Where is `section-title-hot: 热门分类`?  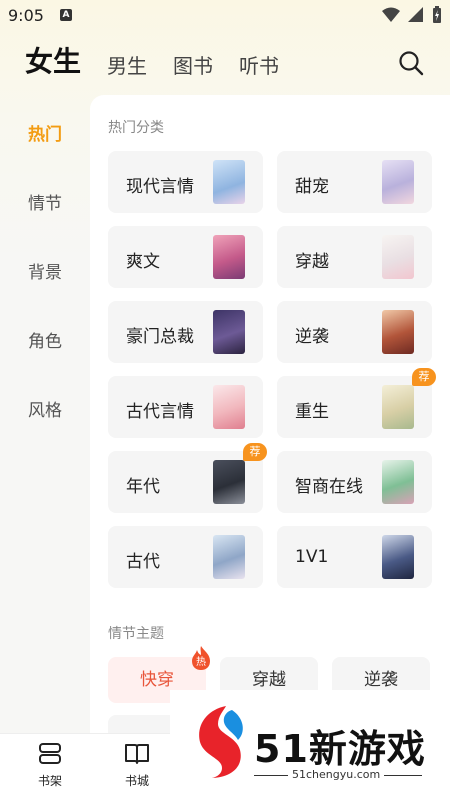
section-title-hot: 热门分类 is located at coordinates (136, 128).